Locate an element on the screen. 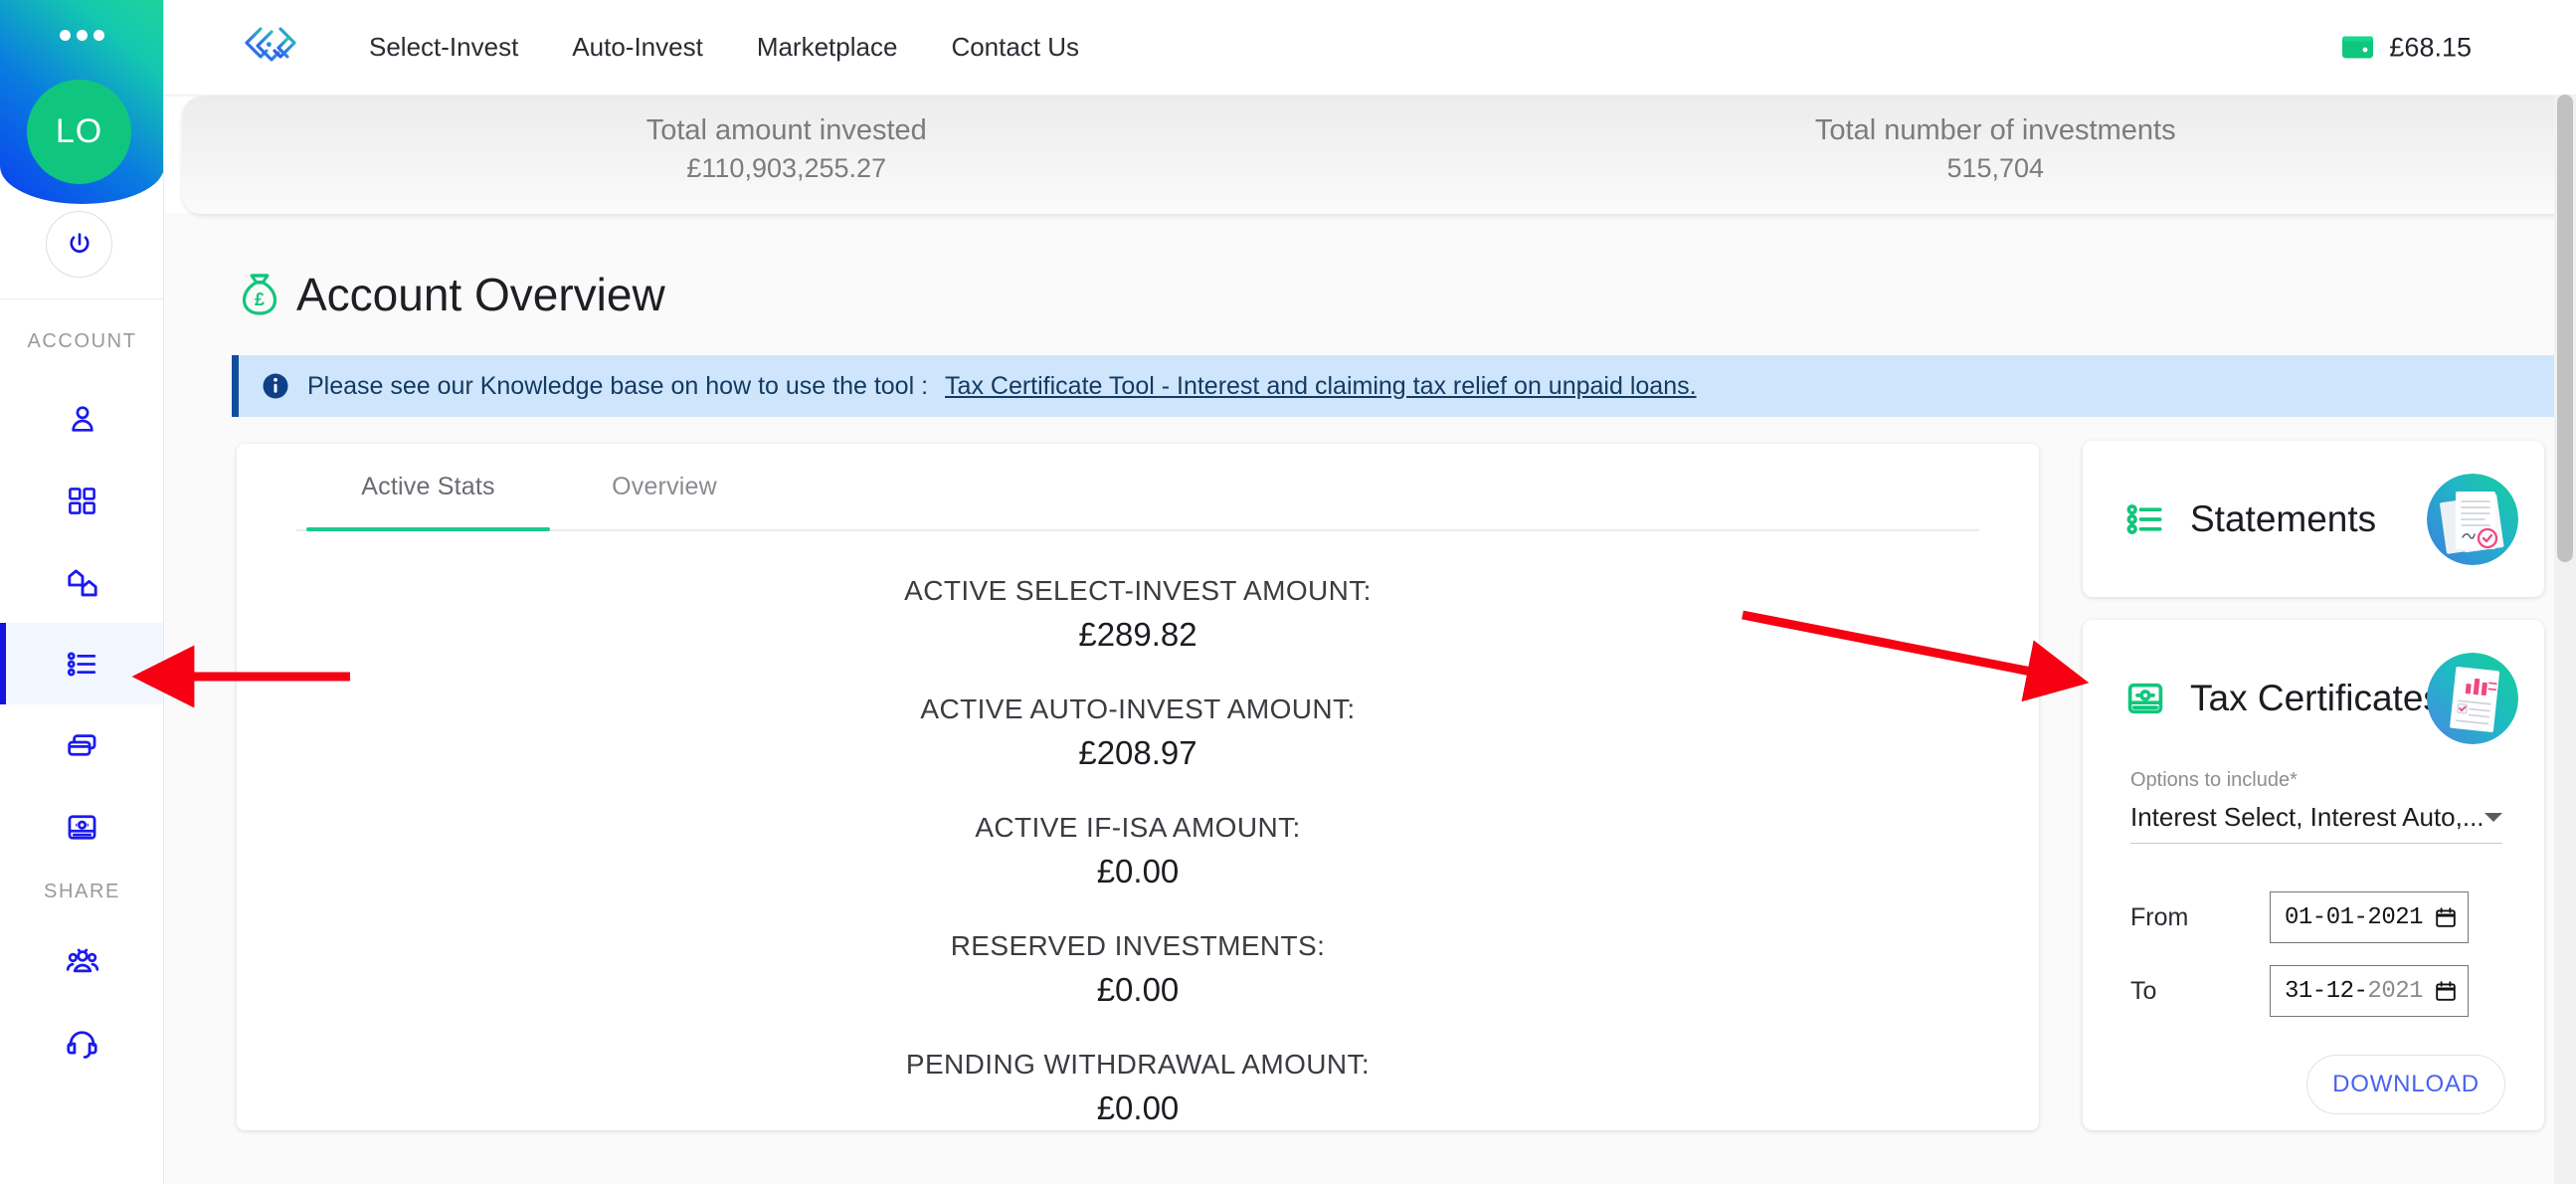 The height and width of the screenshot is (1184, 2576). summary-stat-total-investments: Total number of investments 515,704 is located at coordinates (1983, 155).